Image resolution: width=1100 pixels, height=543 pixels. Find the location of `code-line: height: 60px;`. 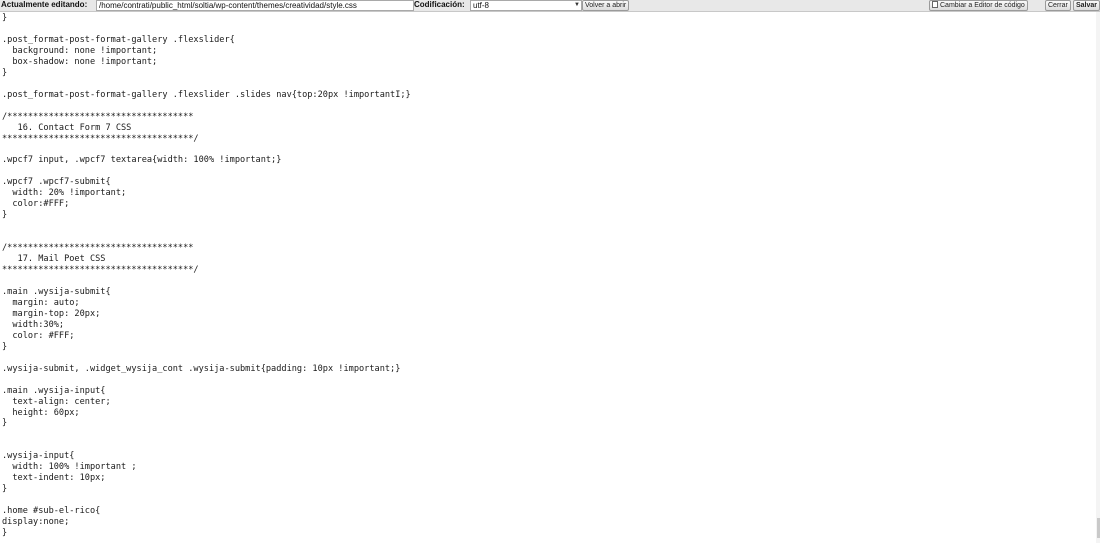

code-line: height: 60px; is located at coordinates (41, 412).